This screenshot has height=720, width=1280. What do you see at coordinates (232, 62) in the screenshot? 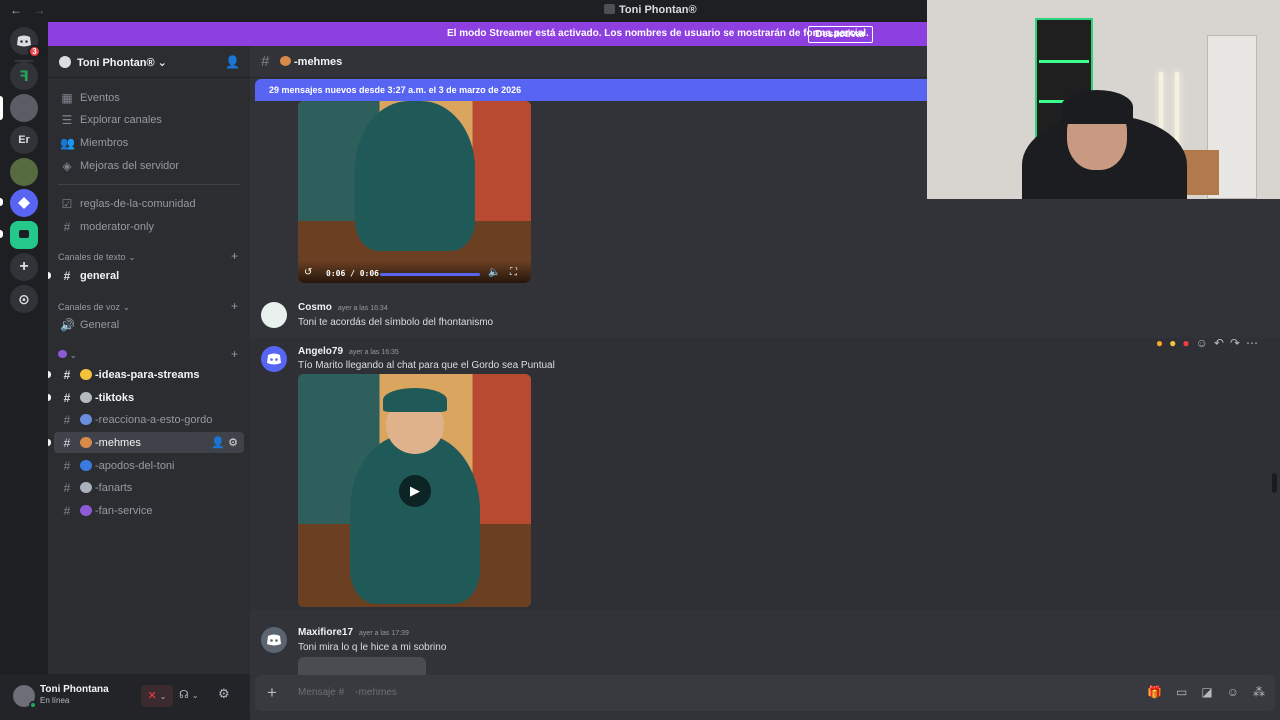
I see `invite-people-icon: 👤` at bounding box center [232, 62].